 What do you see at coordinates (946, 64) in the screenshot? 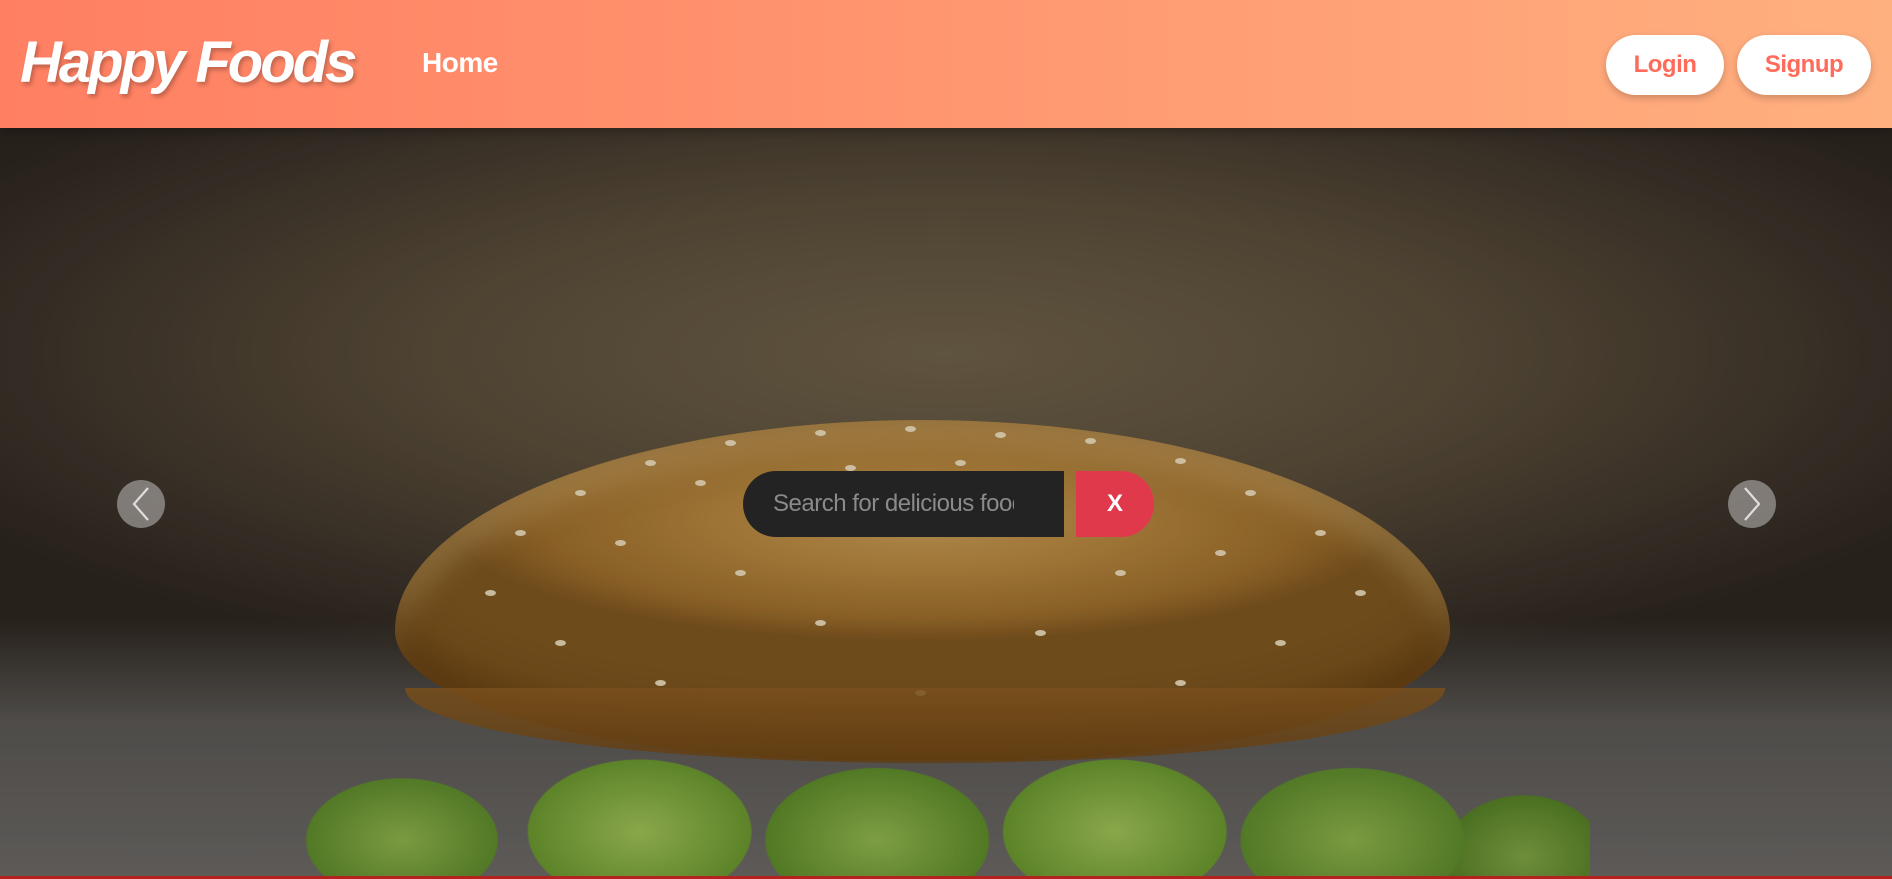
I see `navbar: Happy Foods Home Login Signup` at bounding box center [946, 64].